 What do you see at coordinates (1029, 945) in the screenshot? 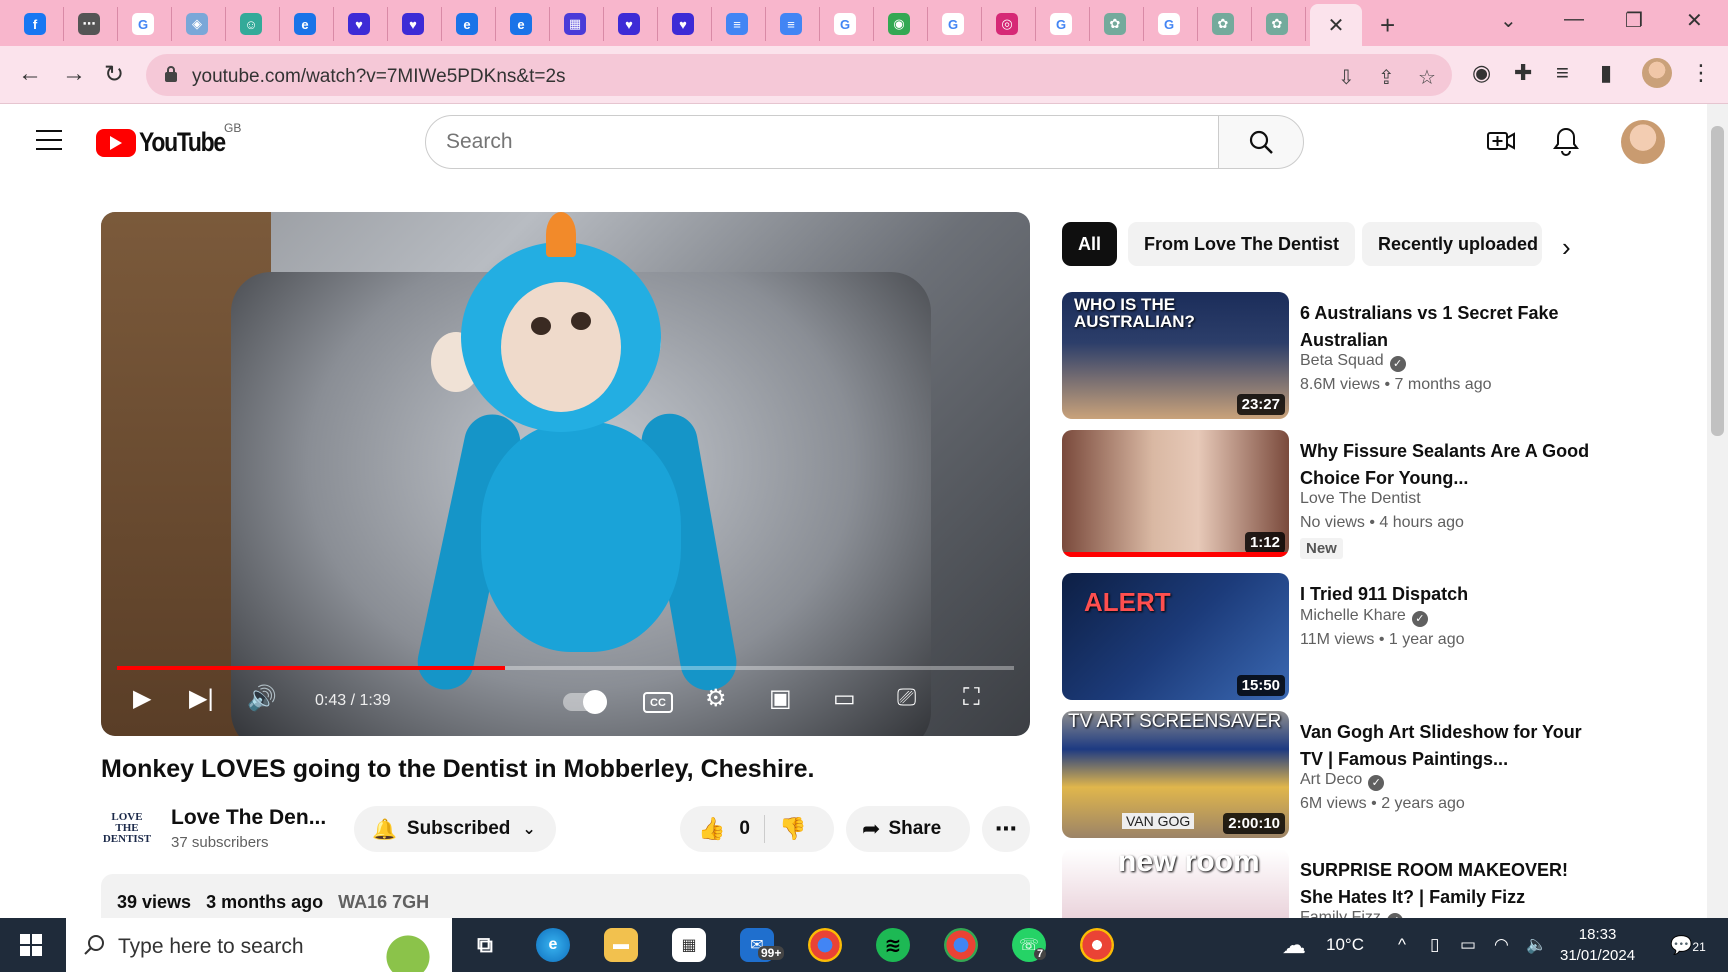
I see `whatsapp-icon: ☏ 7` at bounding box center [1029, 945].